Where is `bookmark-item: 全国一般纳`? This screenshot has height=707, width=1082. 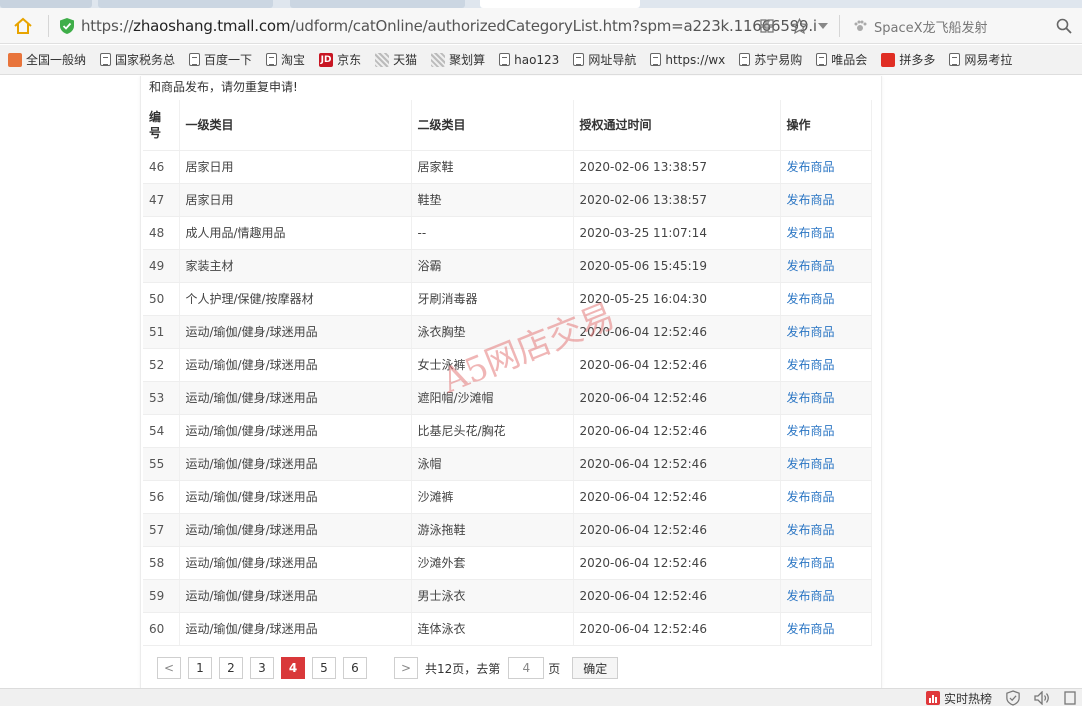 bookmark-item: 全国一般纳 is located at coordinates (47, 59).